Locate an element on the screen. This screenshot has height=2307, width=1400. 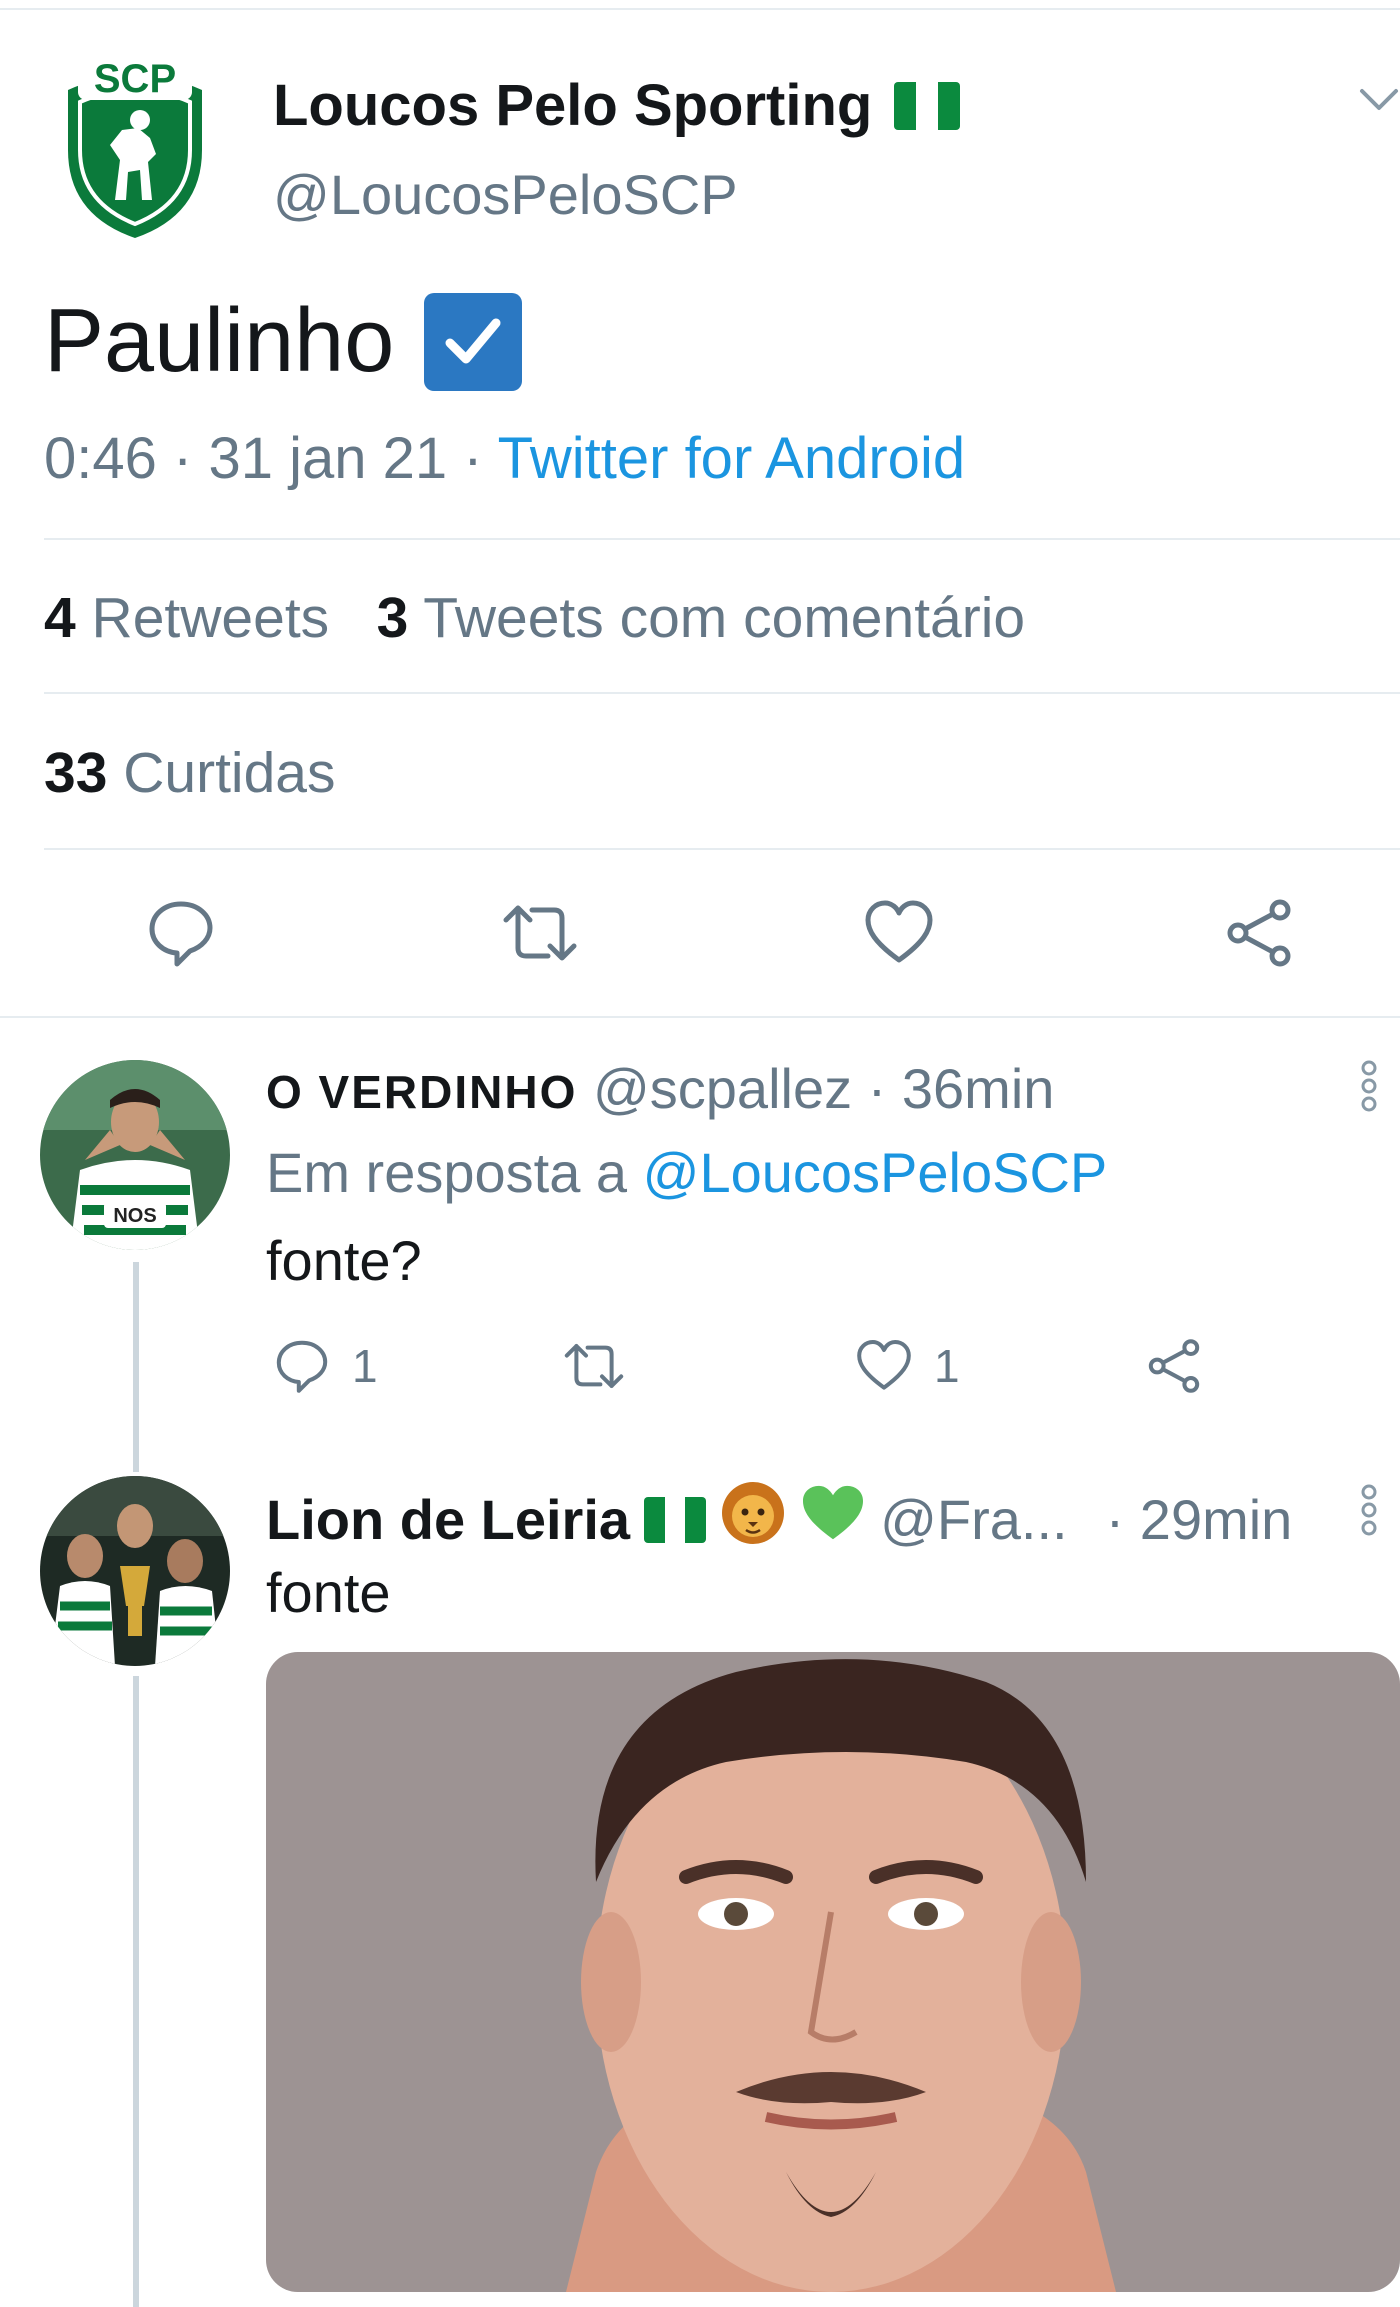
tweet-date: 31 jan 21 is located at coordinates (328, 458).